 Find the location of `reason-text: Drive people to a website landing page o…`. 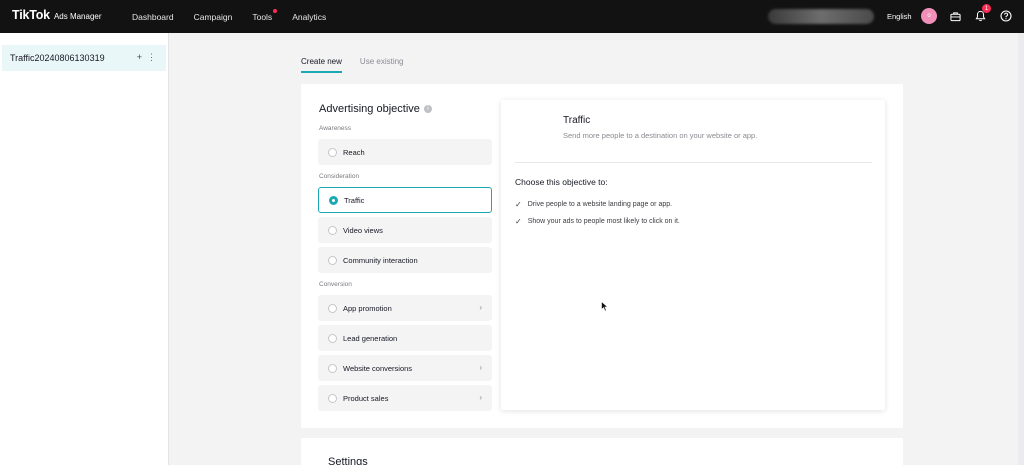

reason-text: Drive people to a website landing page o… is located at coordinates (600, 204).